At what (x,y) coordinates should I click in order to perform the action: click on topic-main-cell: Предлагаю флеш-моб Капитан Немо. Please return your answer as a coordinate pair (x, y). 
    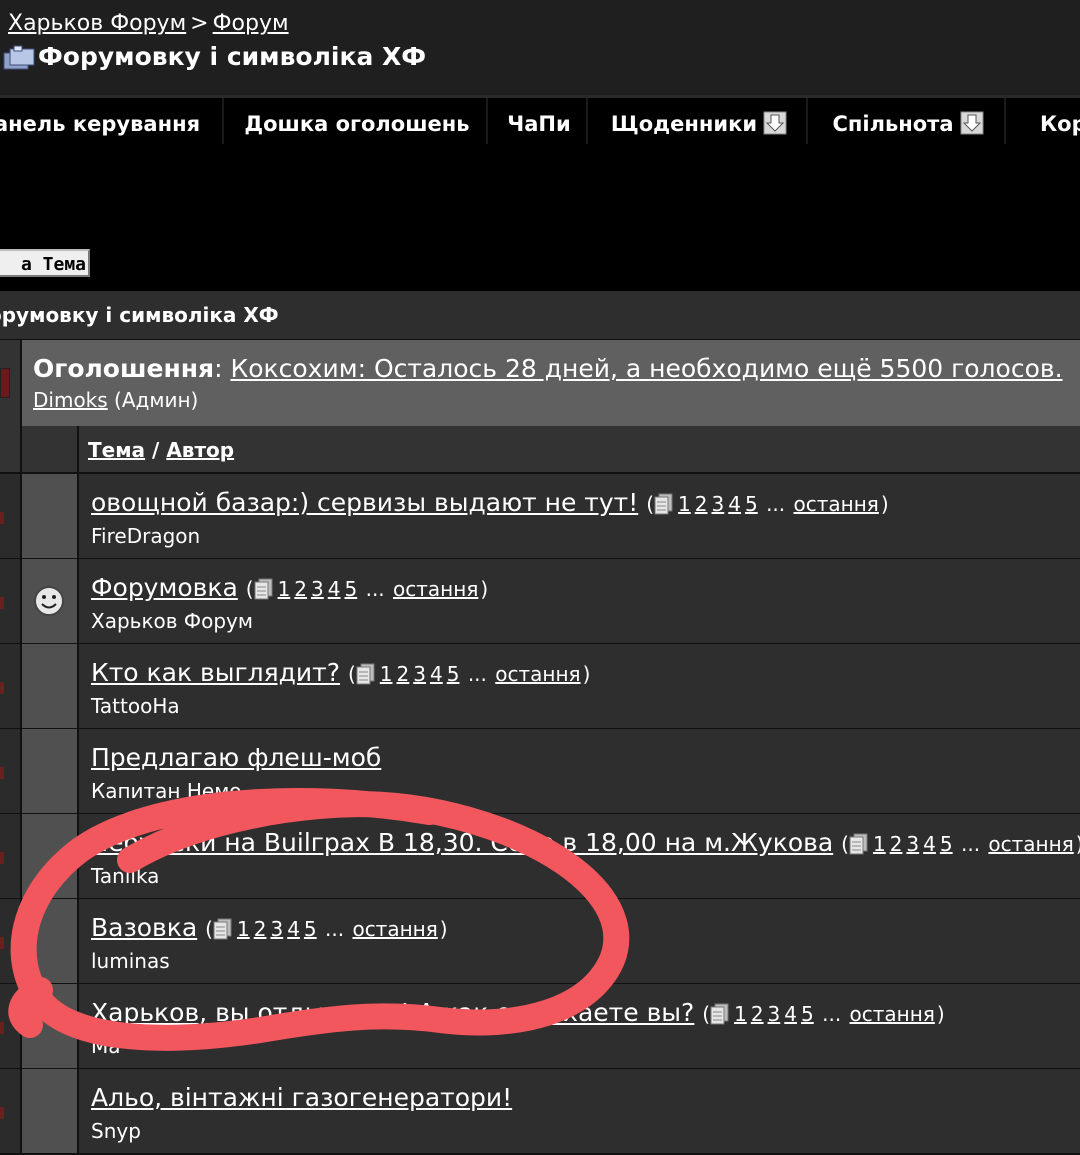
    Looking at the image, I should click on (579, 771).